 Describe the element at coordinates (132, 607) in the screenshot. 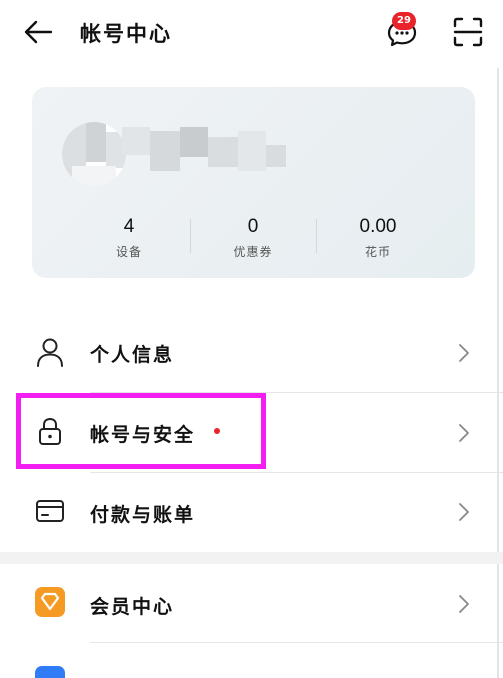

I see `menu-item-label: 会员中心` at that location.